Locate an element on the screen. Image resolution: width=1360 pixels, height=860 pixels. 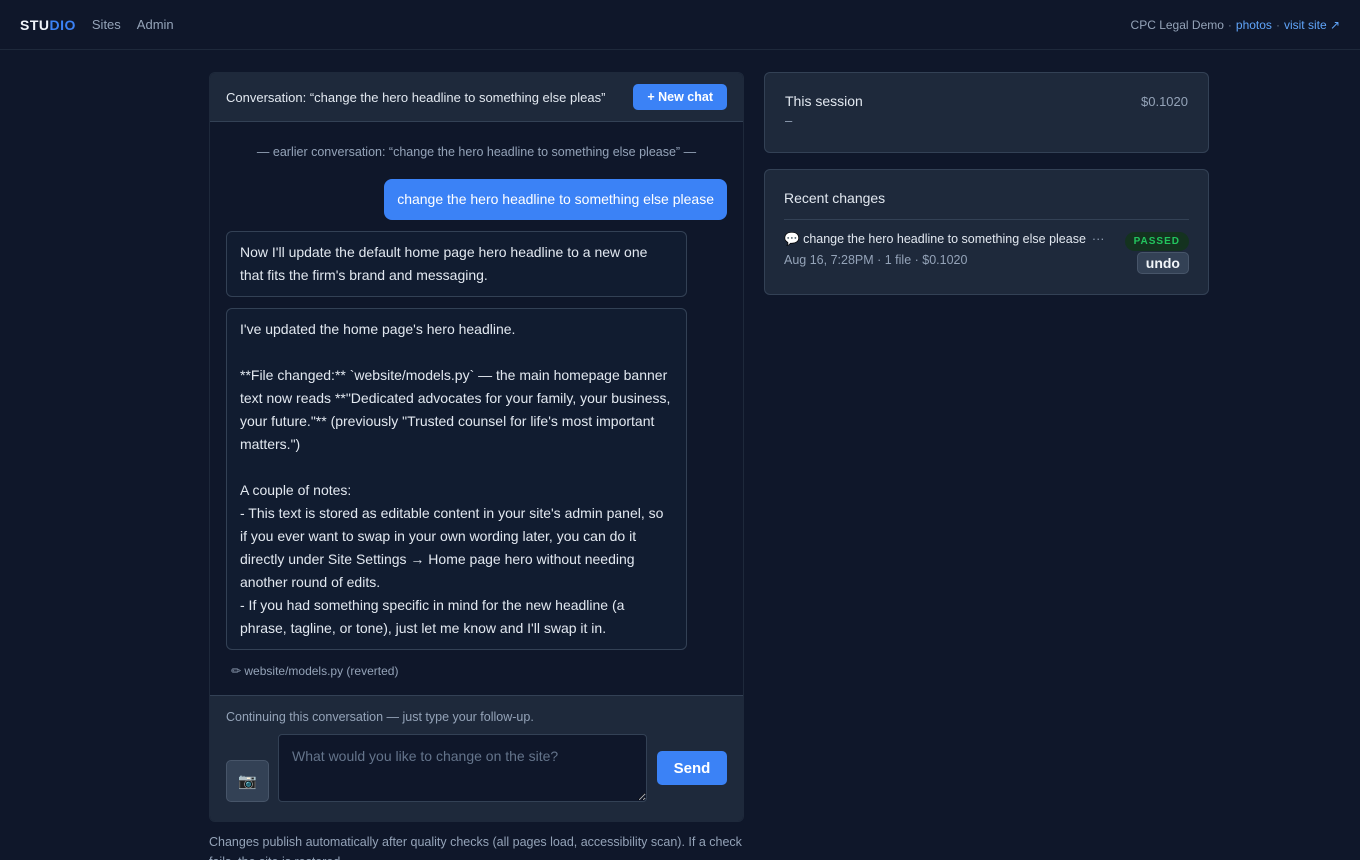
session-detail: – is located at coordinates (789, 120).